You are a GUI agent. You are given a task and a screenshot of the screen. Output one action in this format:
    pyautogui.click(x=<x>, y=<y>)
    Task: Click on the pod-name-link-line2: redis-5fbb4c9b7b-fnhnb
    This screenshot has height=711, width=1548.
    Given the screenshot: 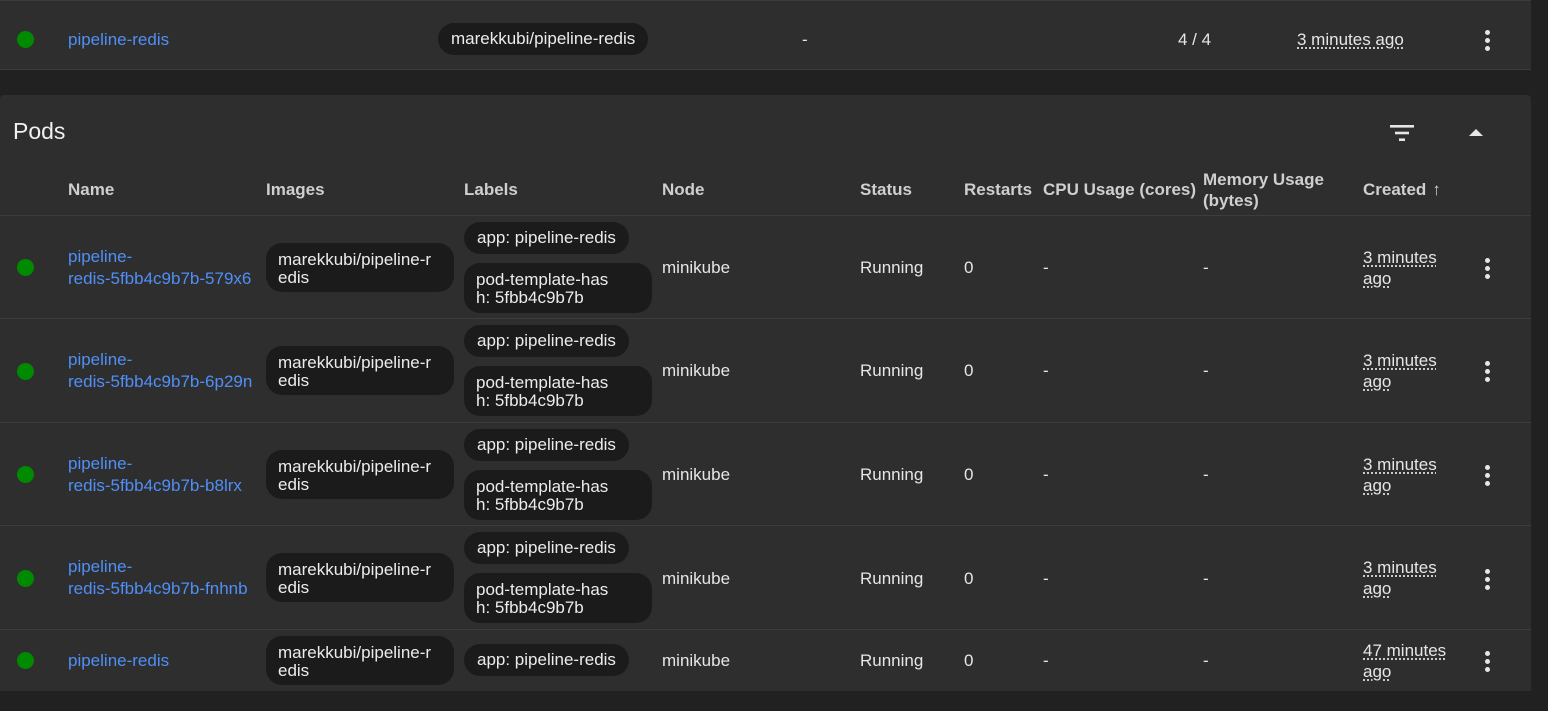 What is the action you would take?
    pyautogui.click(x=158, y=589)
    